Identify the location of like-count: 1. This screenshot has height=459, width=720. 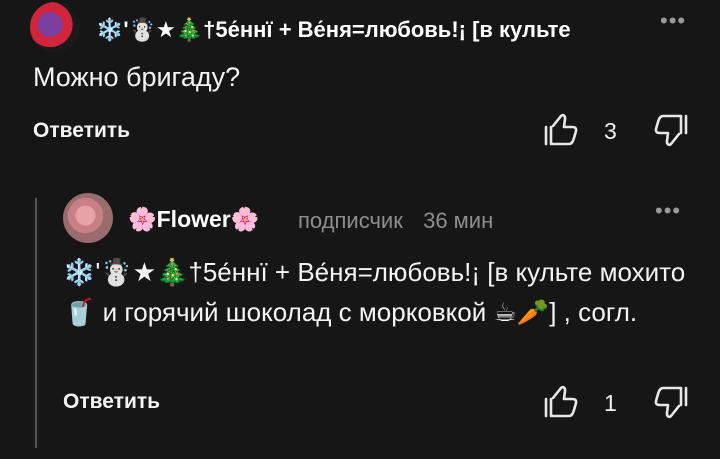
(610, 403).